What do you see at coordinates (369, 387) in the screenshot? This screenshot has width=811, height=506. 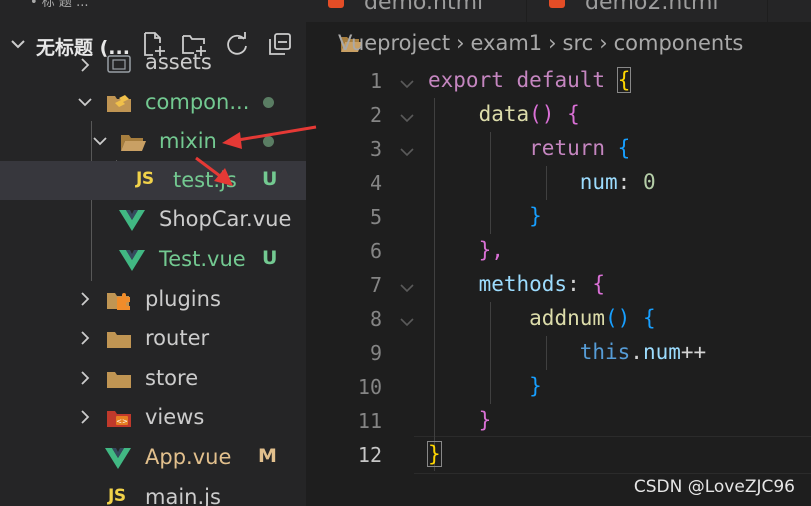 I see `line-number: 10` at bounding box center [369, 387].